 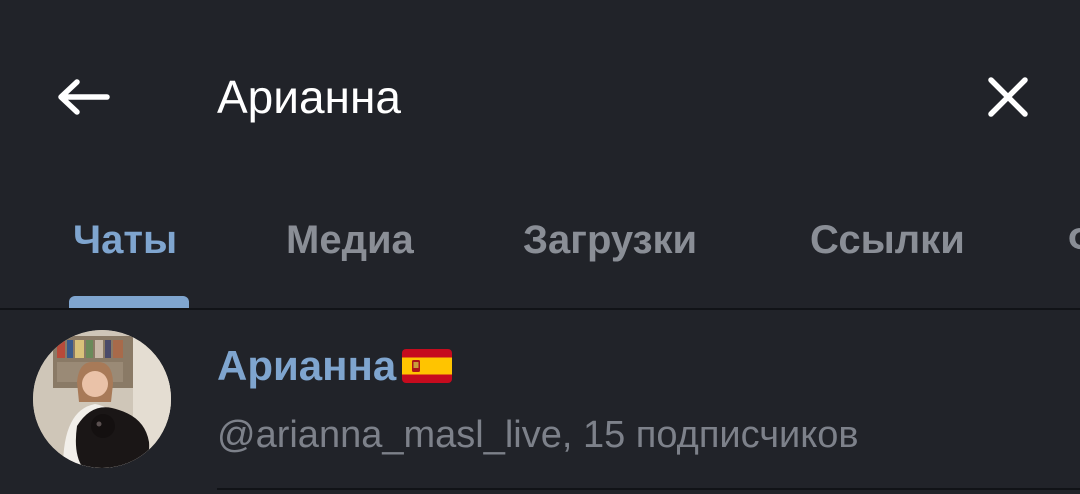 I want to click on result-subtitle: @arianna_masl_live, 15 подписчиков, so click(x=538, y=435).